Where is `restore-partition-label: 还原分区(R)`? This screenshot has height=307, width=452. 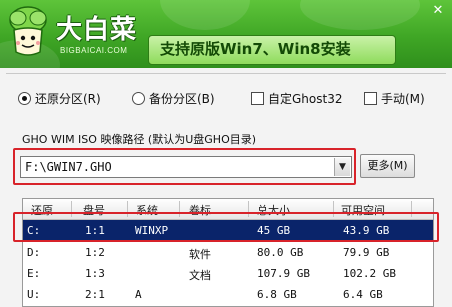 restore-partition-label: 还原分区(R) is located at coordinates (68, 99).